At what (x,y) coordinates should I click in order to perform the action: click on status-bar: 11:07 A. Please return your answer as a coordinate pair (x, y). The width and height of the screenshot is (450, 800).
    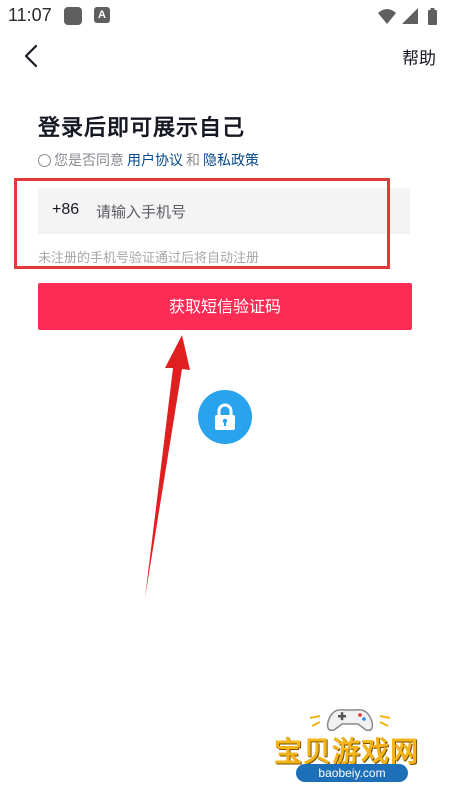
    Looking at the image, I should click on (225, 16).